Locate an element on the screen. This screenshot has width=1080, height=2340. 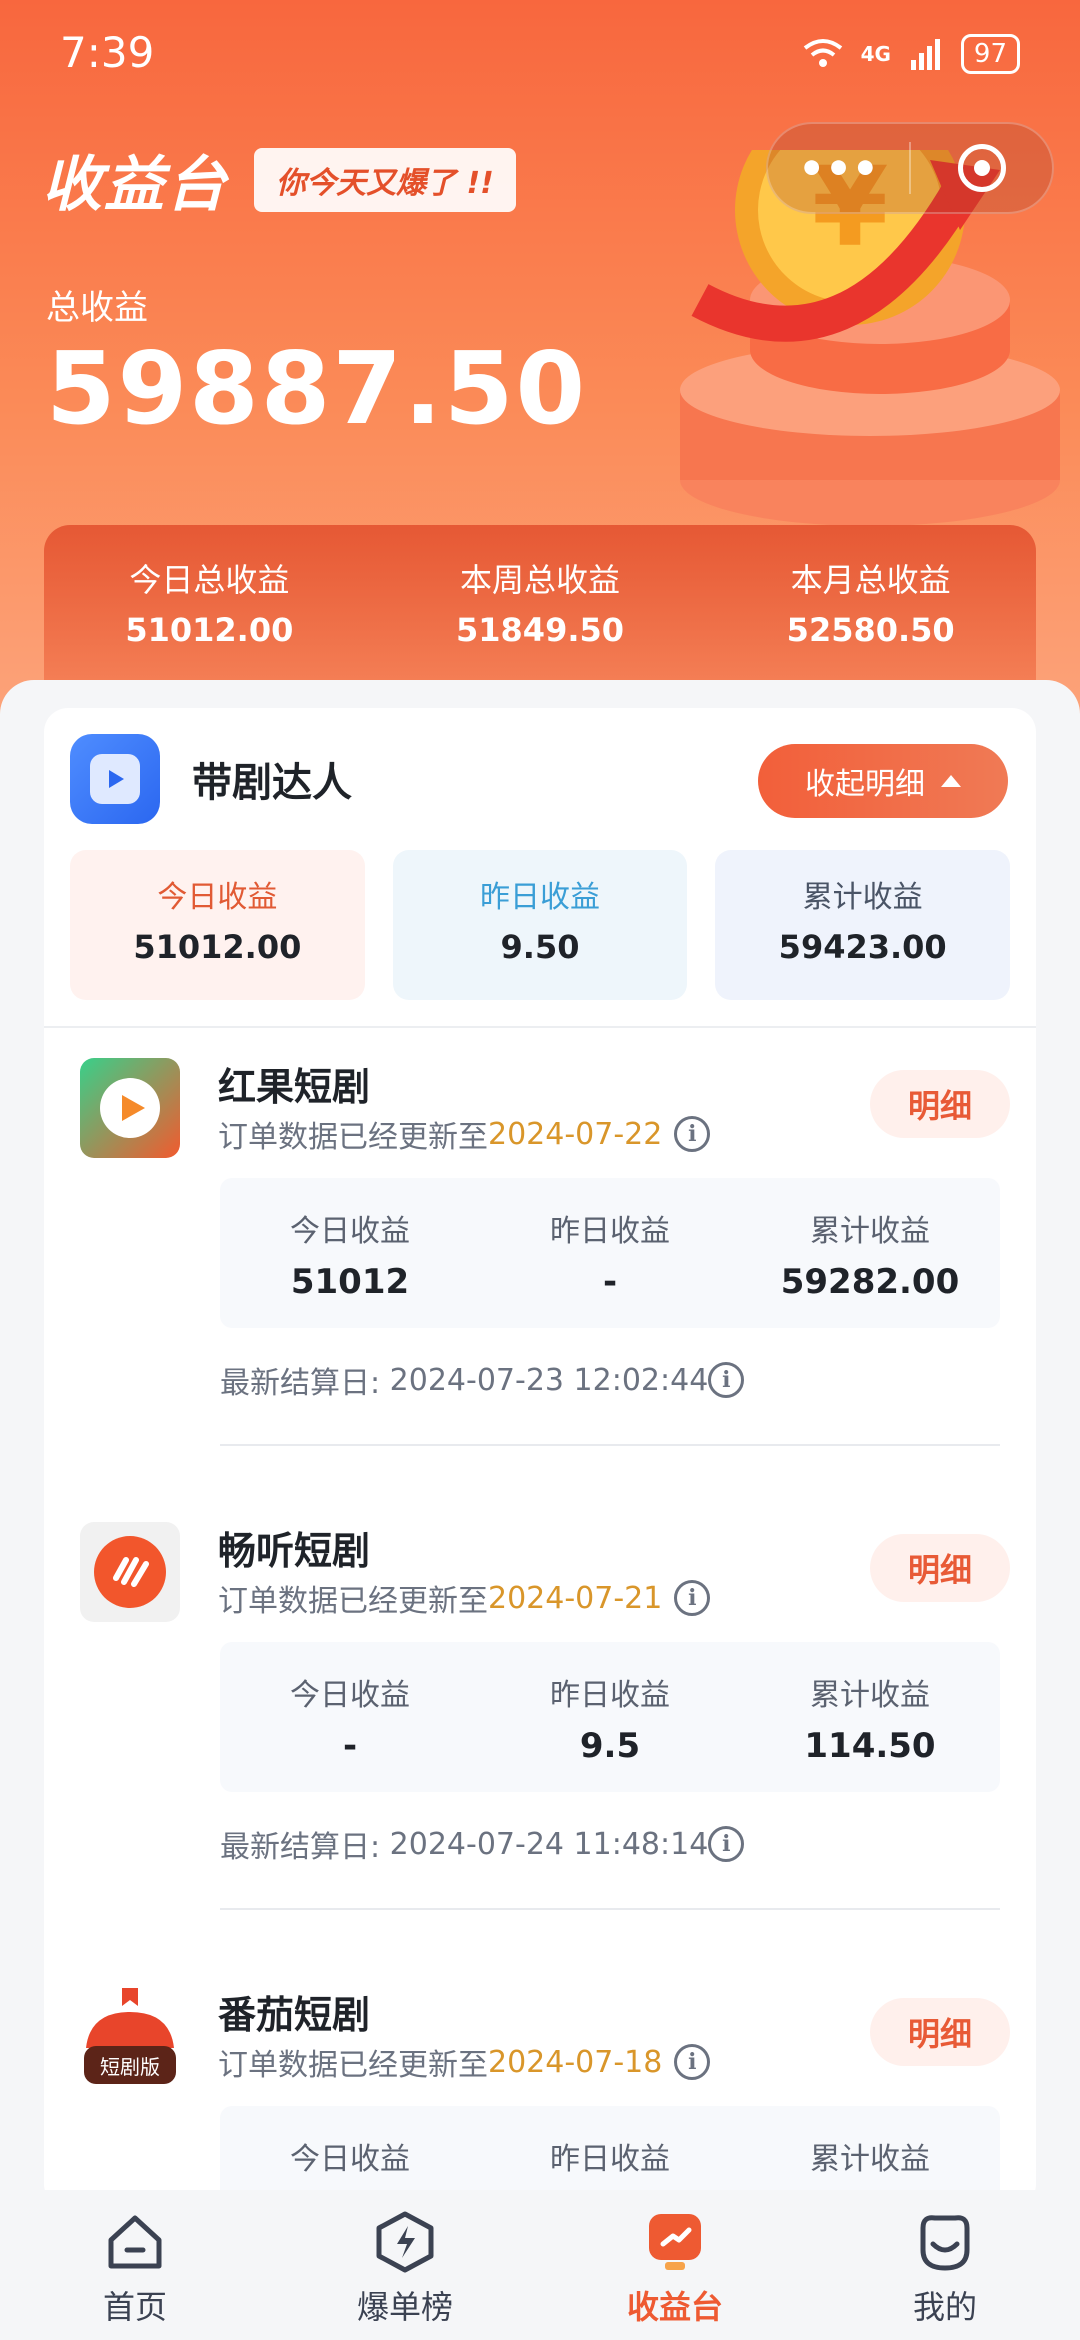
drama-name: 畅听短剧 is located at coordinates (294, 1551).